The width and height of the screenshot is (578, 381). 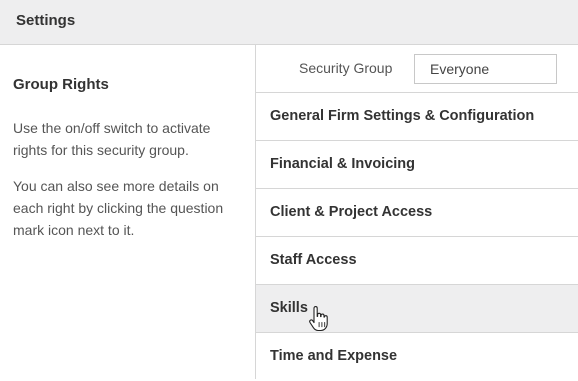 What do you see at coordinates (417, 165) in the screenshot?
I see `category-financial-invoicing: Financial & Invoicing` at bounding box center [417, 165].